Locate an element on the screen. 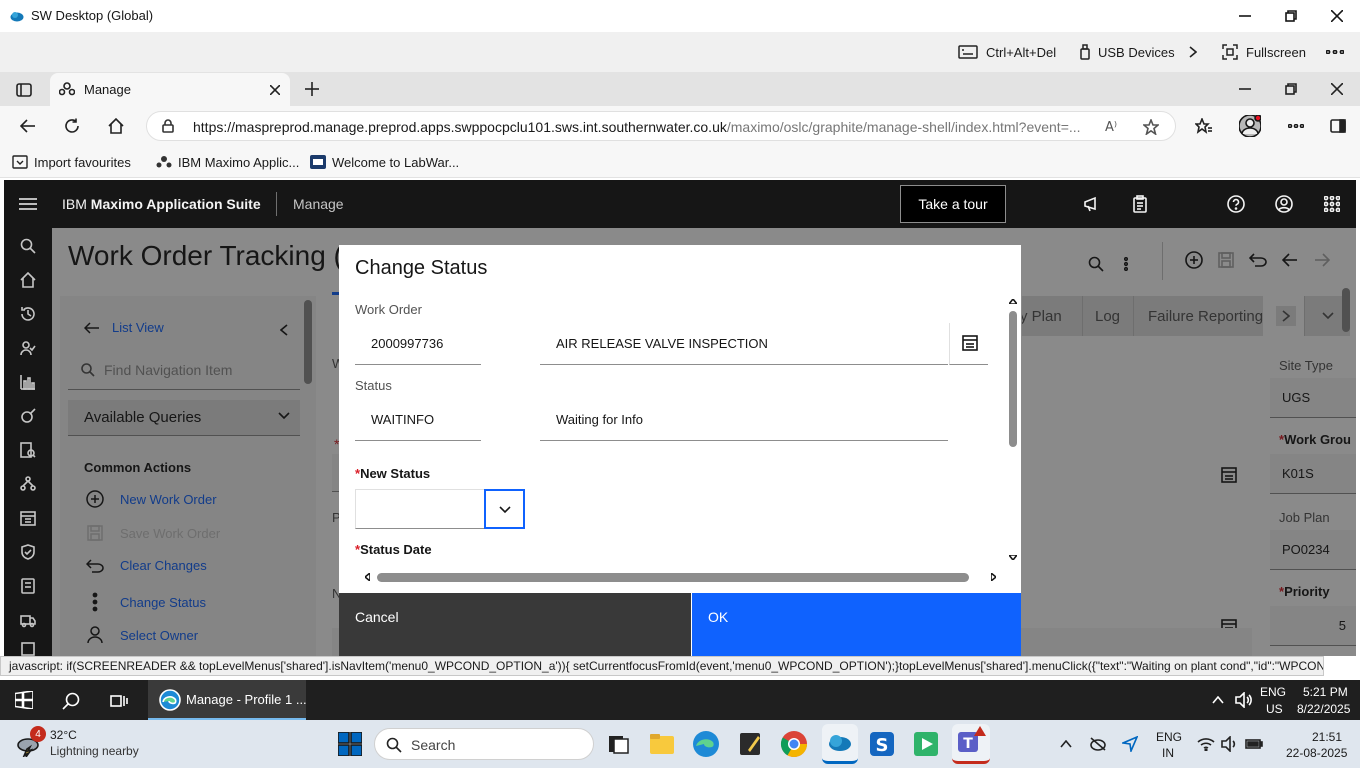  browser-minimize-icon is located at coordinates (1245, 89).